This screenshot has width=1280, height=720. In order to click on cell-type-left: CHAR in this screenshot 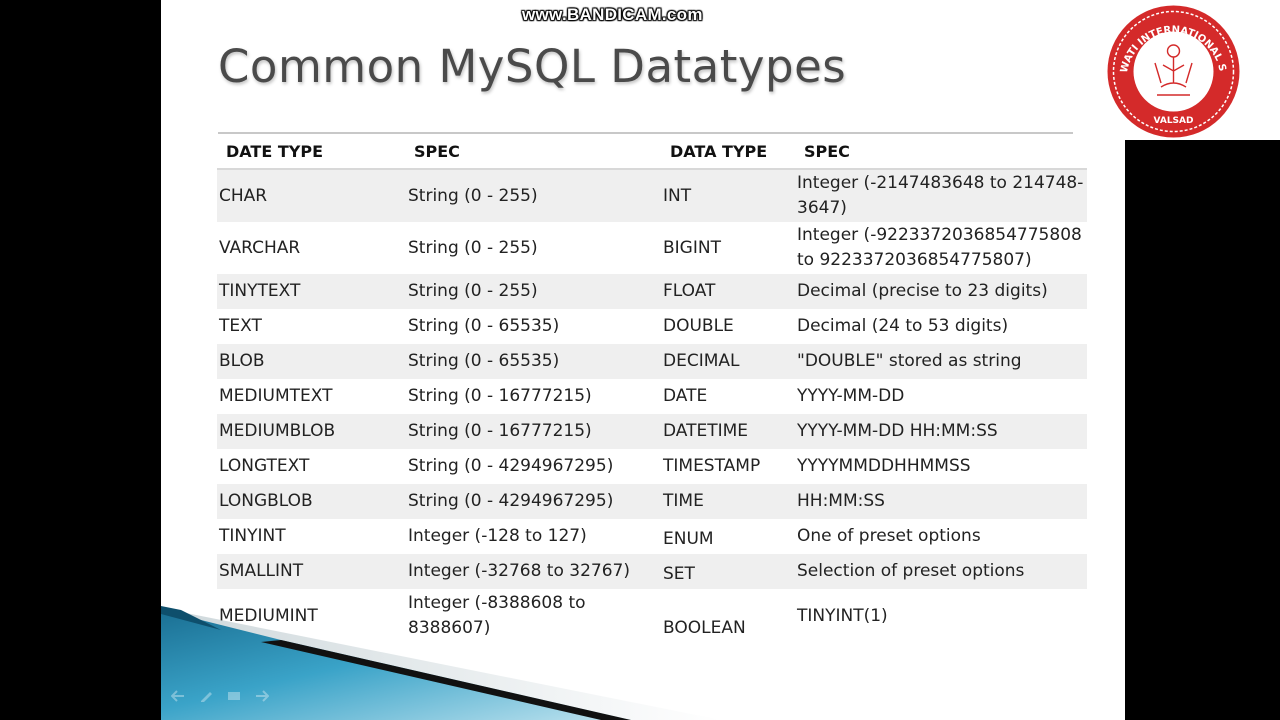, I will do `click(243, 195)`.